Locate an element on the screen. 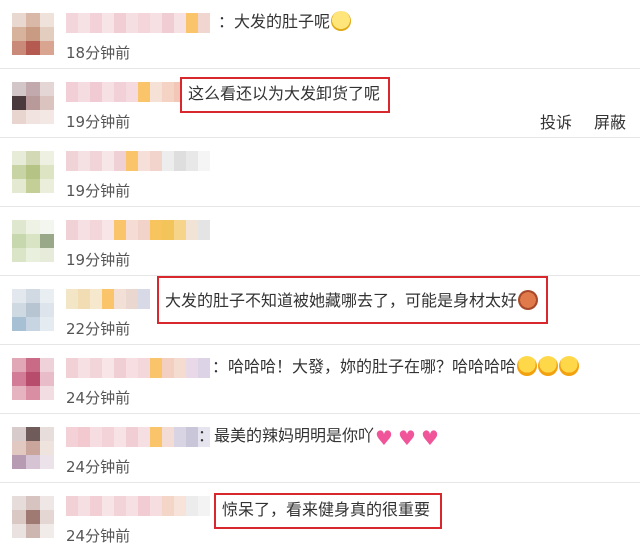  highlighted-comment: 大发的肚子不知道被她藏哪去了，可能是身材太好 is located at coordinates (352, 300).